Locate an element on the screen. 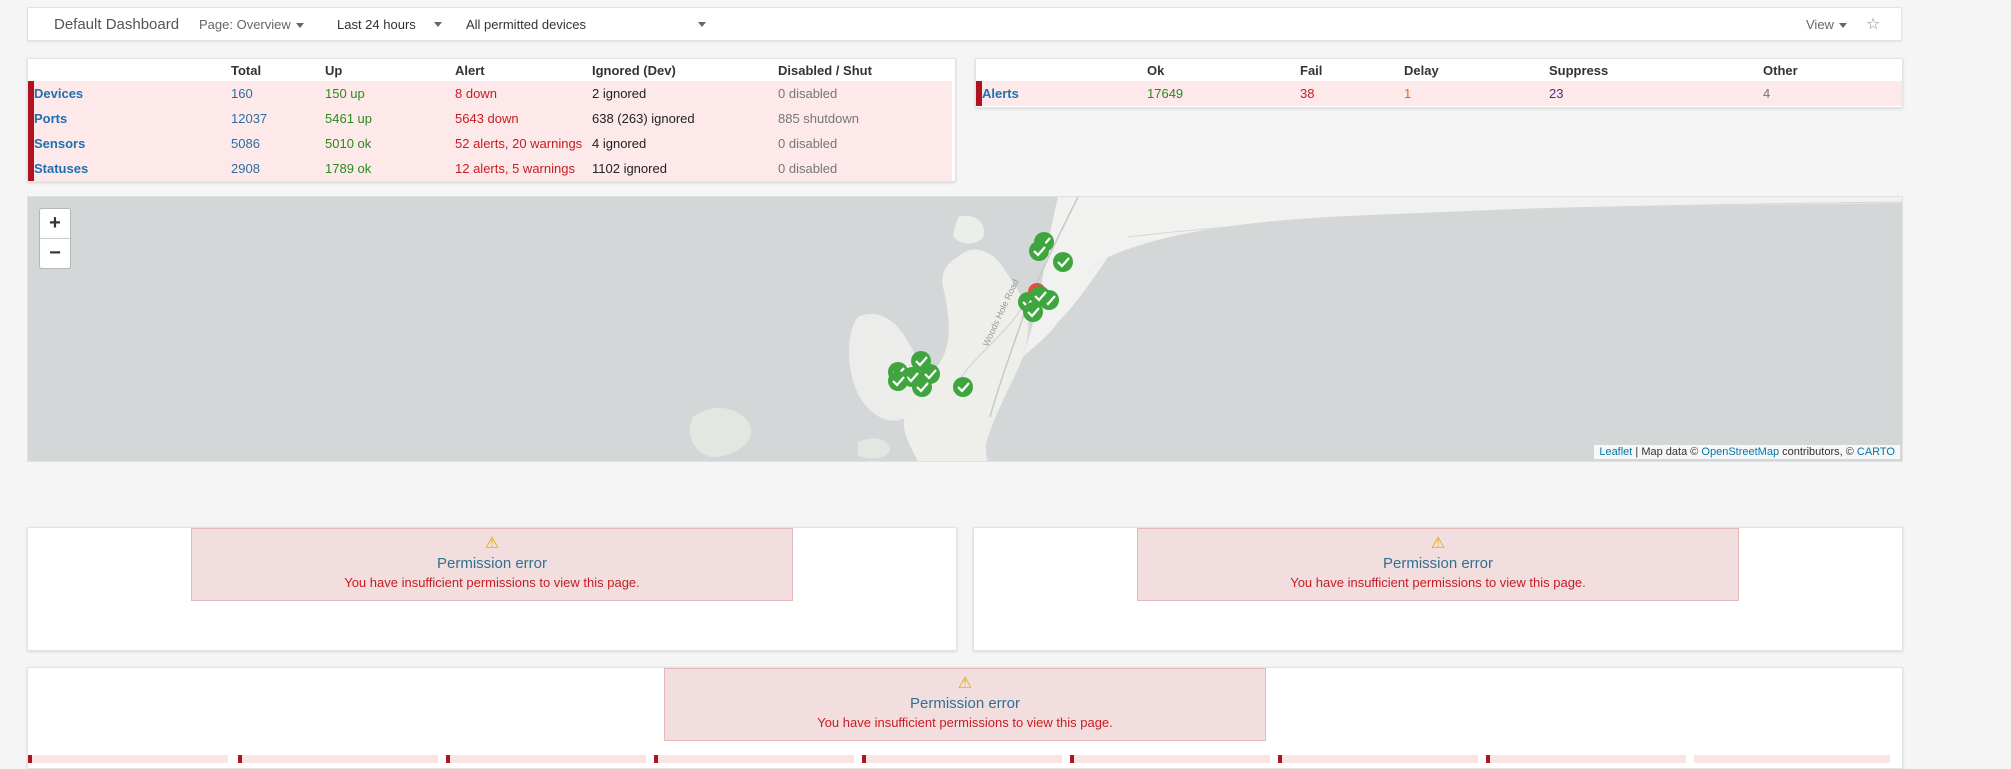  period-select: Last 24 hours is located at coordinates (376, 24).